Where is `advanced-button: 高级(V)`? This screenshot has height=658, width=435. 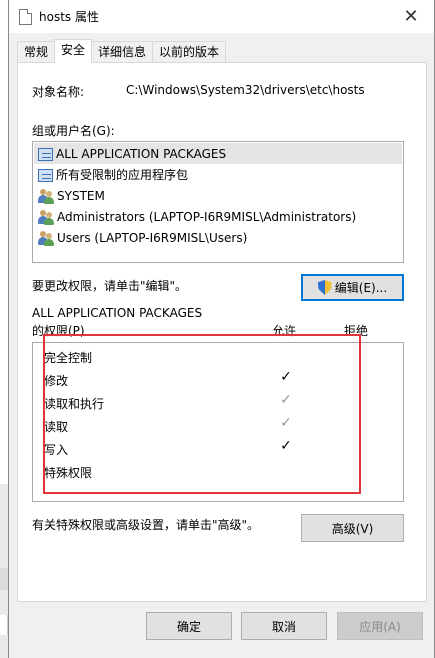 advanced-button: 高级(V) is located at coordinates (352, 528).